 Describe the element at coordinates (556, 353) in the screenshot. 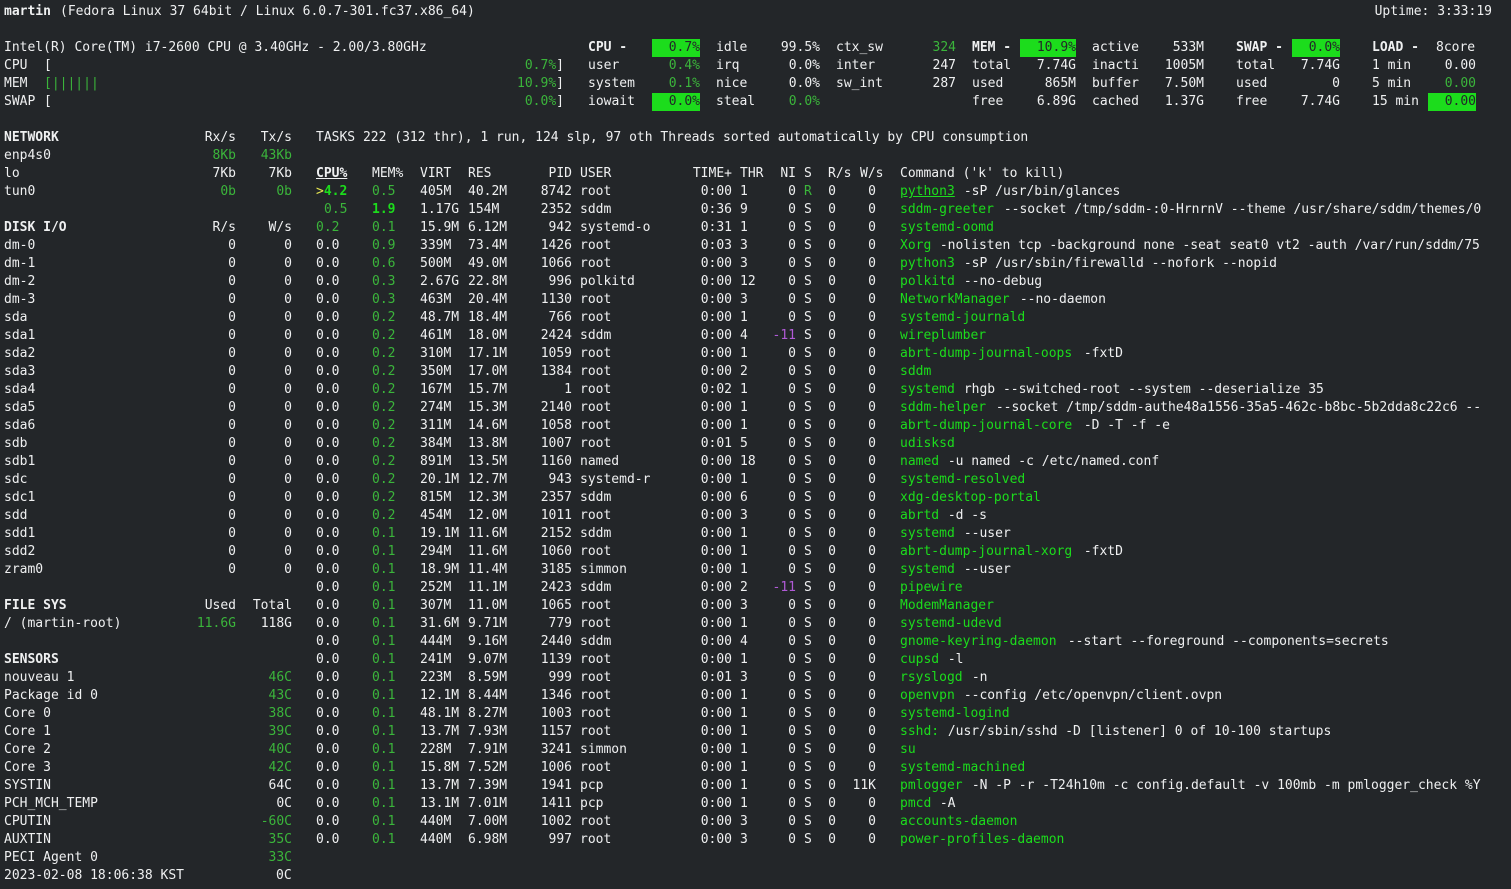

I see `proc-pid: 1059` at that location.